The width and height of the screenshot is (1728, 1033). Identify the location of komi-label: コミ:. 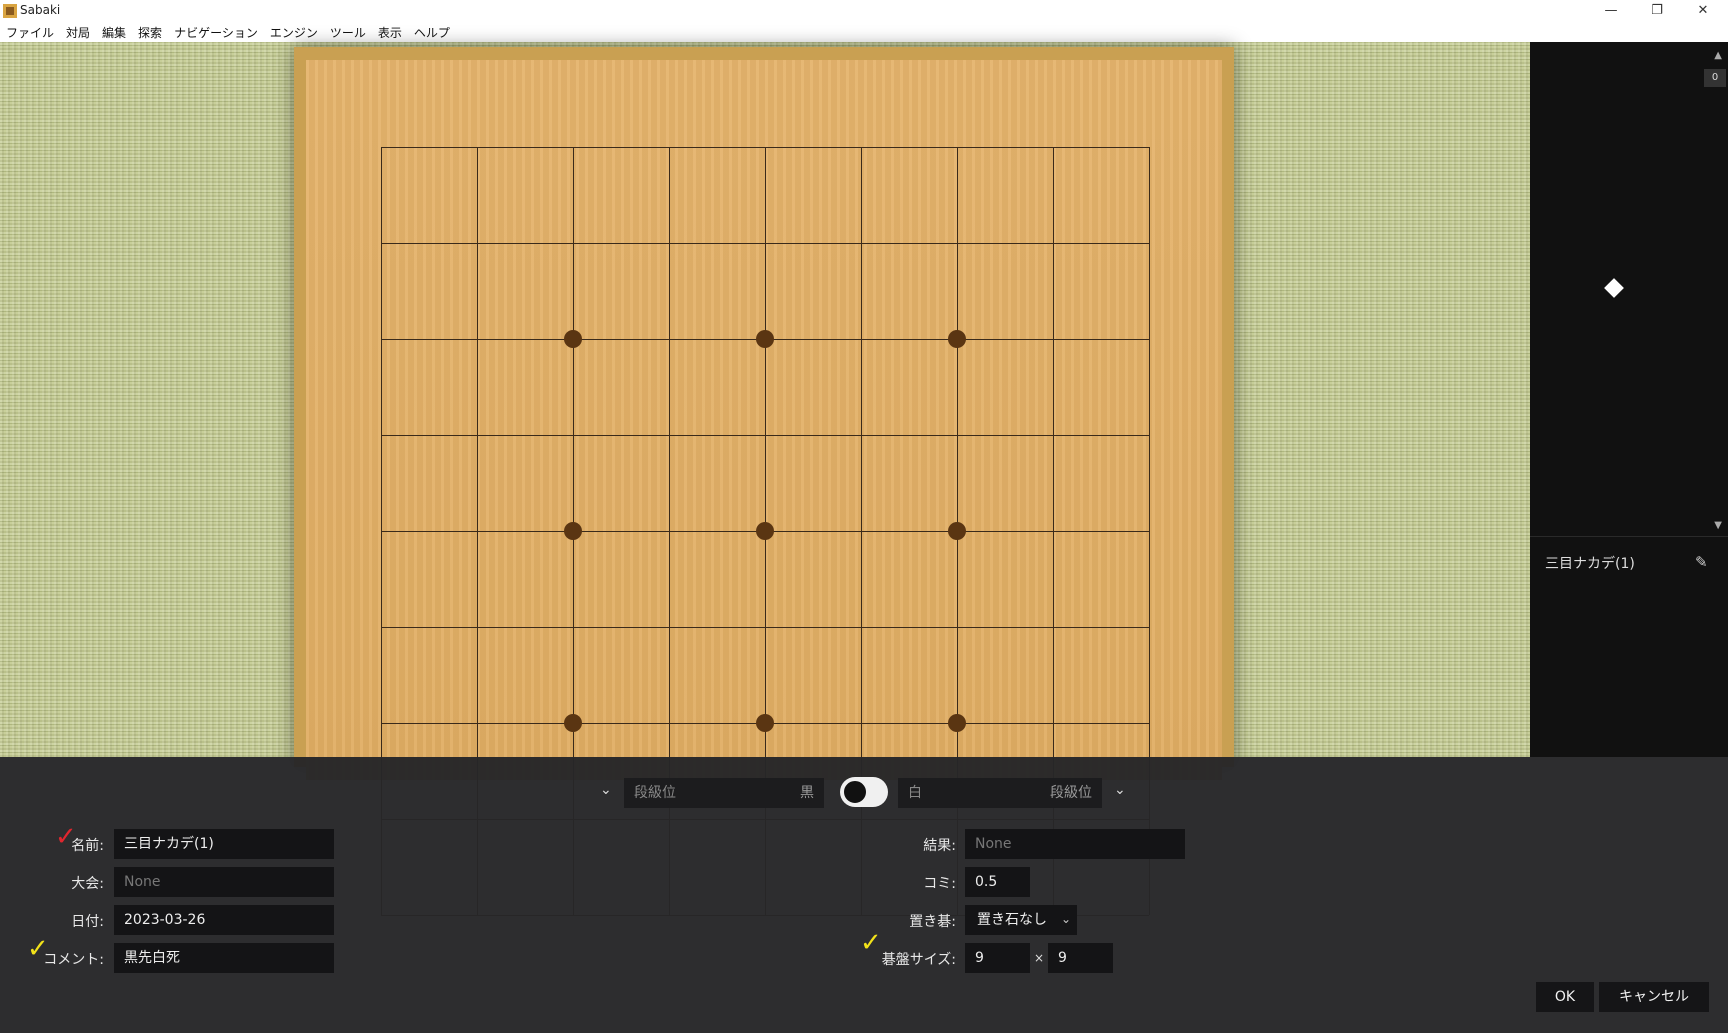
(939, 884).